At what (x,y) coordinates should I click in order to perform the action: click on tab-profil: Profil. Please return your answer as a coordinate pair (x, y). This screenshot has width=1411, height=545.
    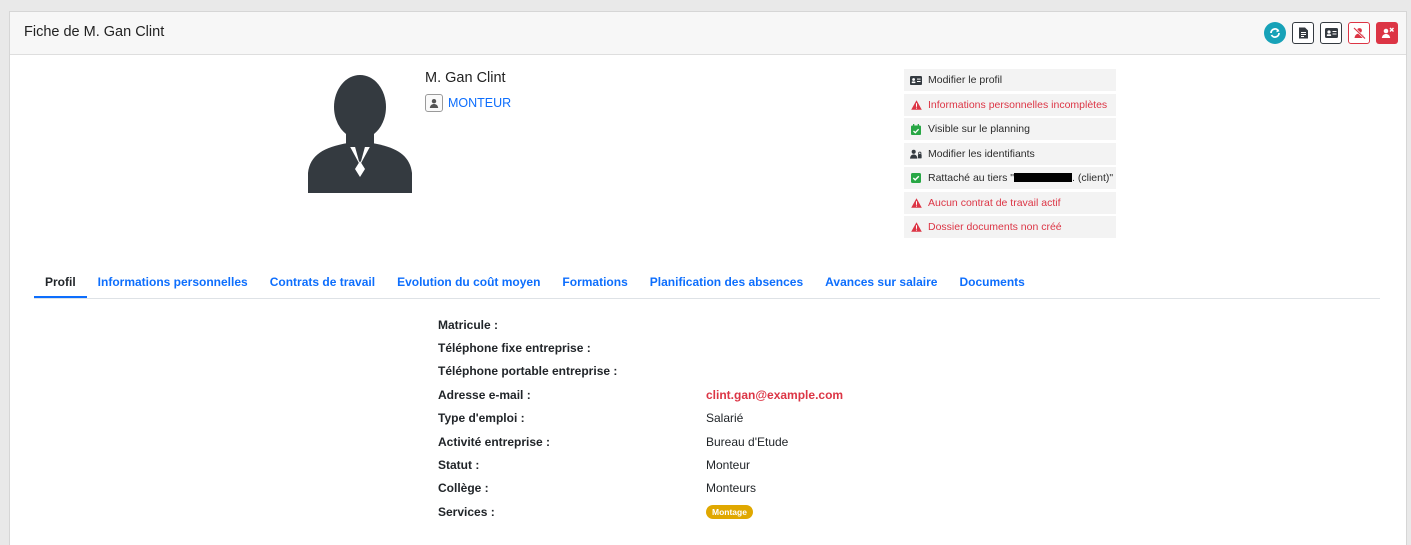
    Looking at the image, I should click on (60, 286).